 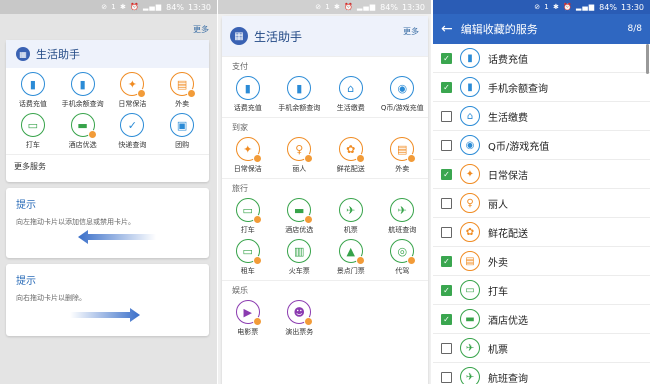 I want to click on service-item: ▲ 景点门票, so click(x=351, y=257).